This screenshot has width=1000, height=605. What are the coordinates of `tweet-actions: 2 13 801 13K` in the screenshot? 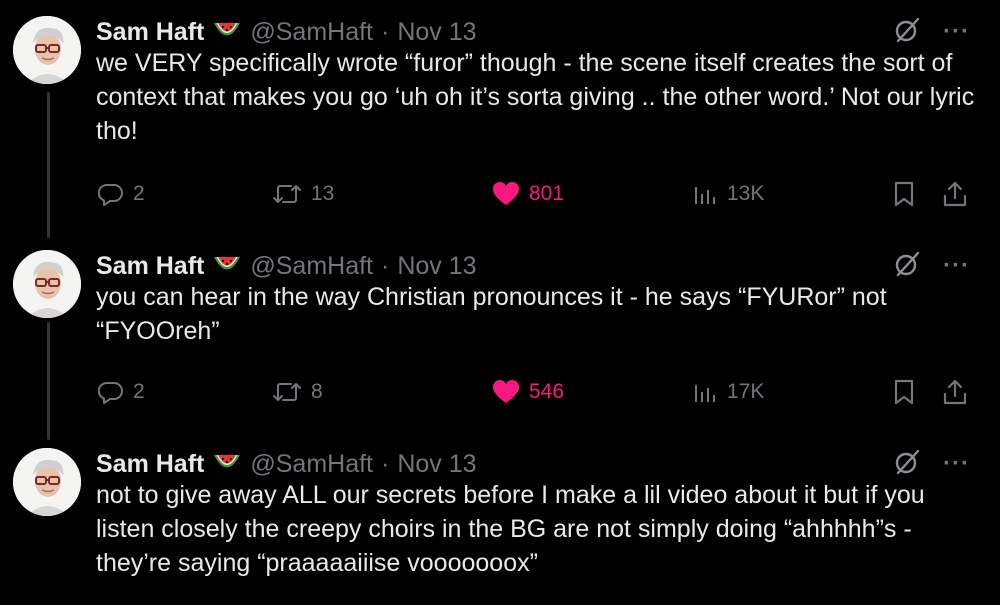 It's located at (536, 194).